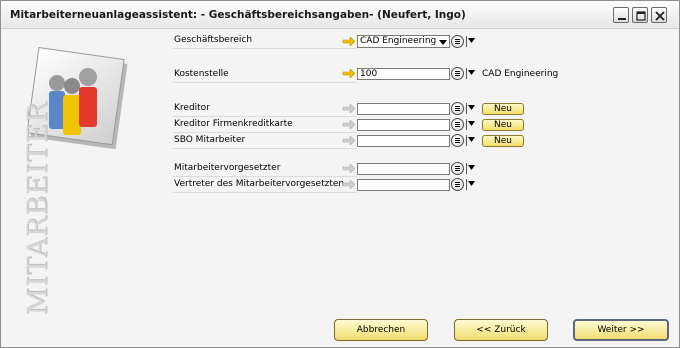 This screenshot has height=348, width=680. I want to click on maximize-icon, so click(641, 16).